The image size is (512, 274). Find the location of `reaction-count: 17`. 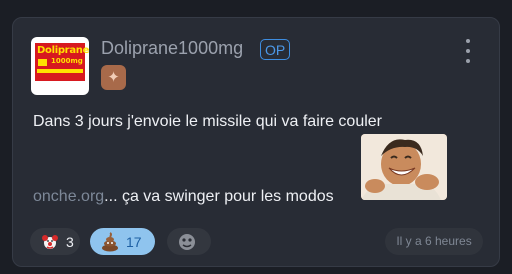

reaction-count: 17 is located at coordinates (134, 241).